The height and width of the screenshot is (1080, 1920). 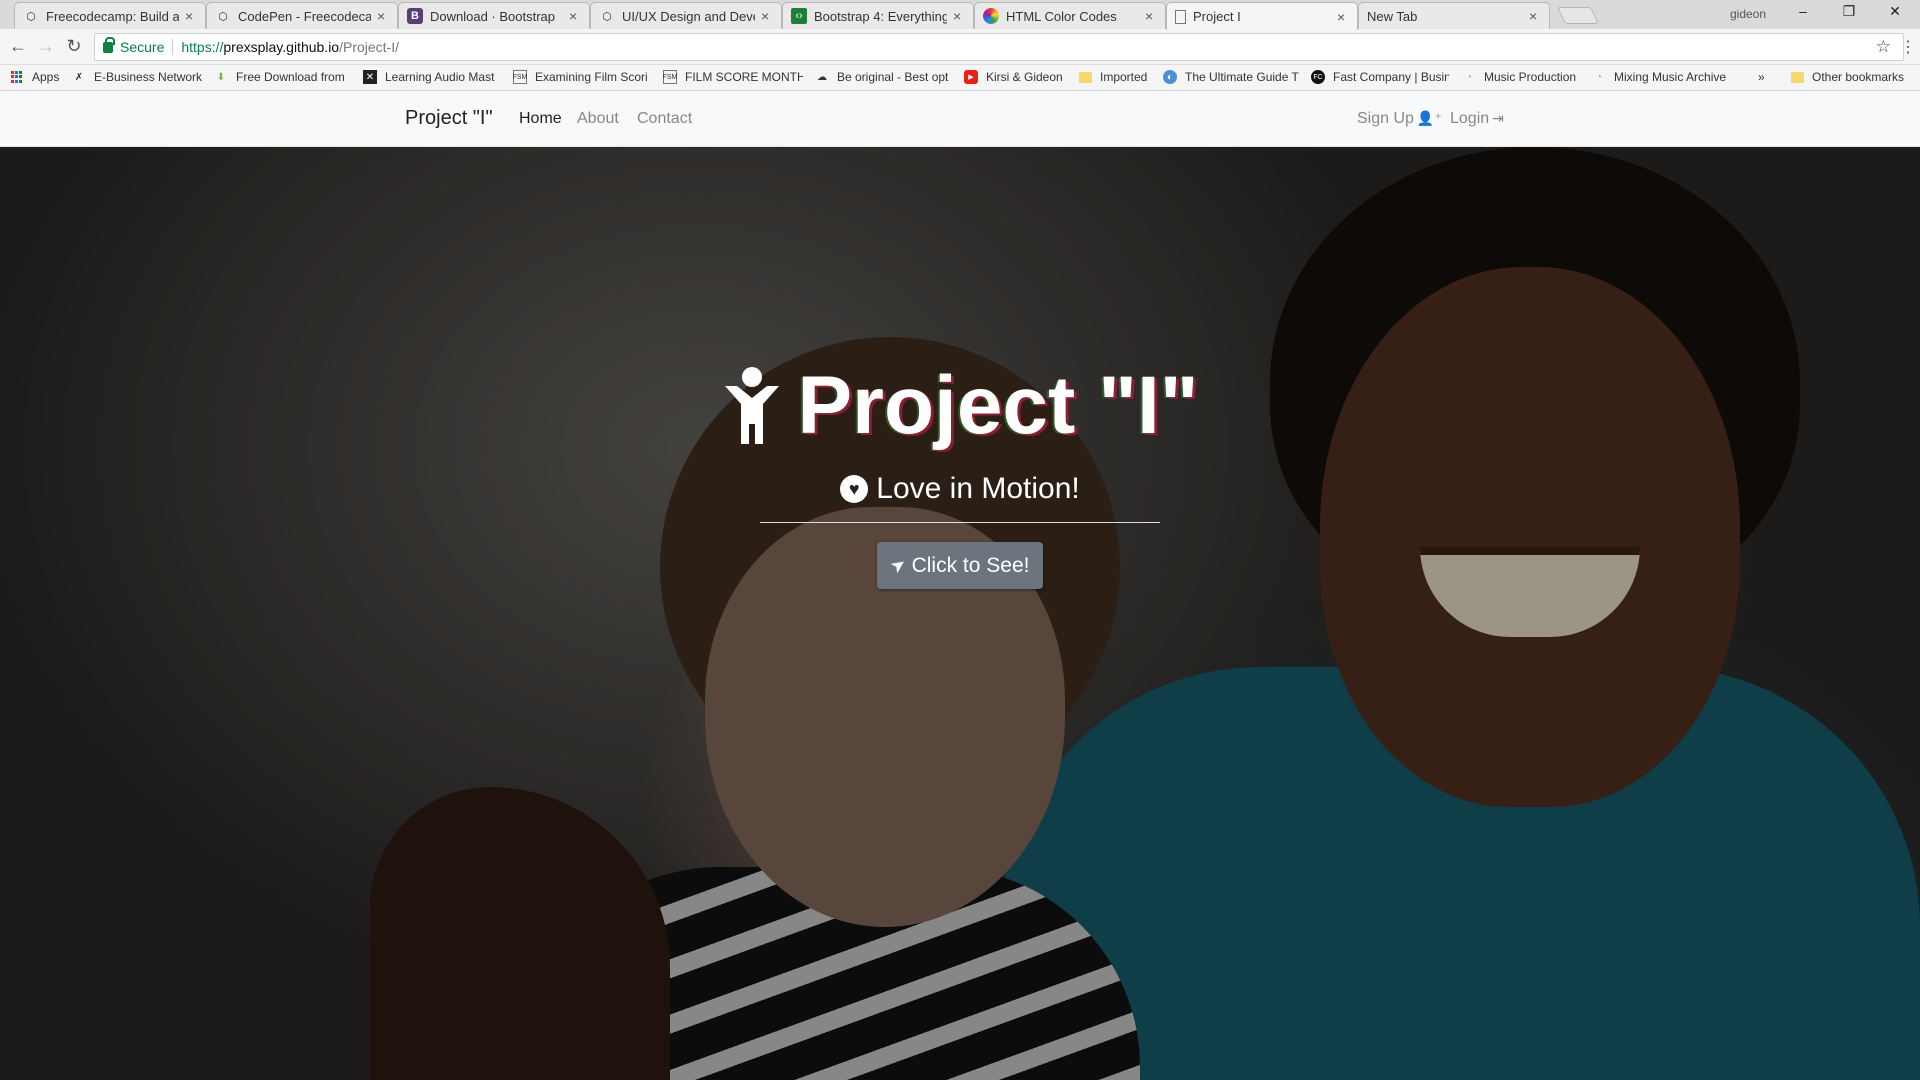 I want to click on bookmark-item: ◐ The Ultimate Guide T, so click(x=1231, y=77).